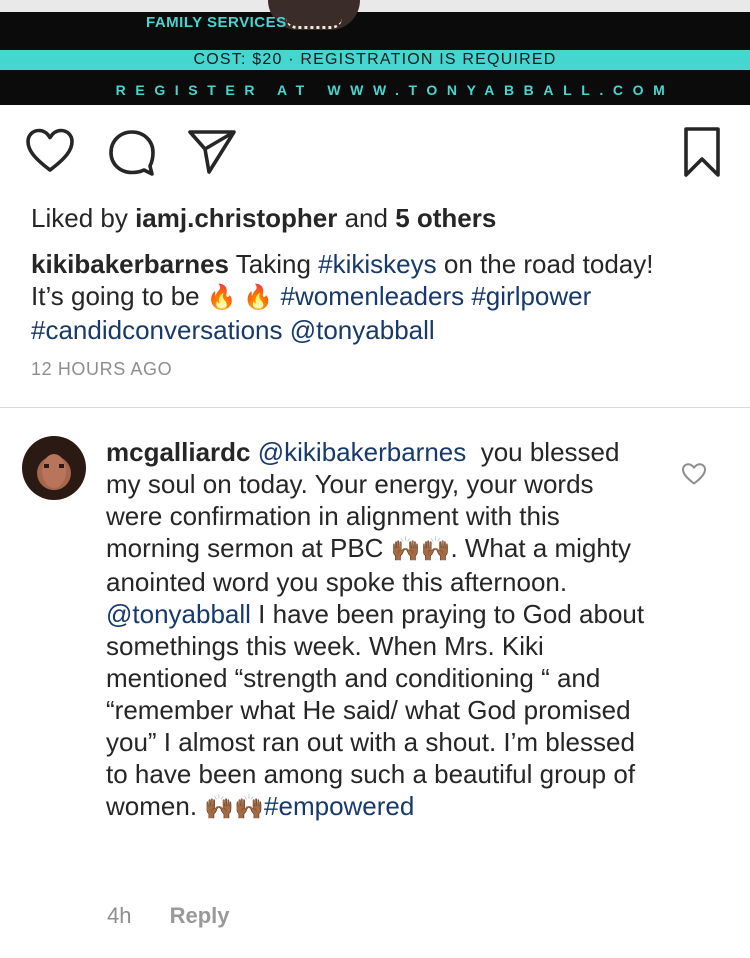 The image size is (750, 958). Describe the element at coordinates (395, 90) in the screenshot. I see `banner-register-line: REGISTER AT WWW.TONYABBALL.COM` at that location.